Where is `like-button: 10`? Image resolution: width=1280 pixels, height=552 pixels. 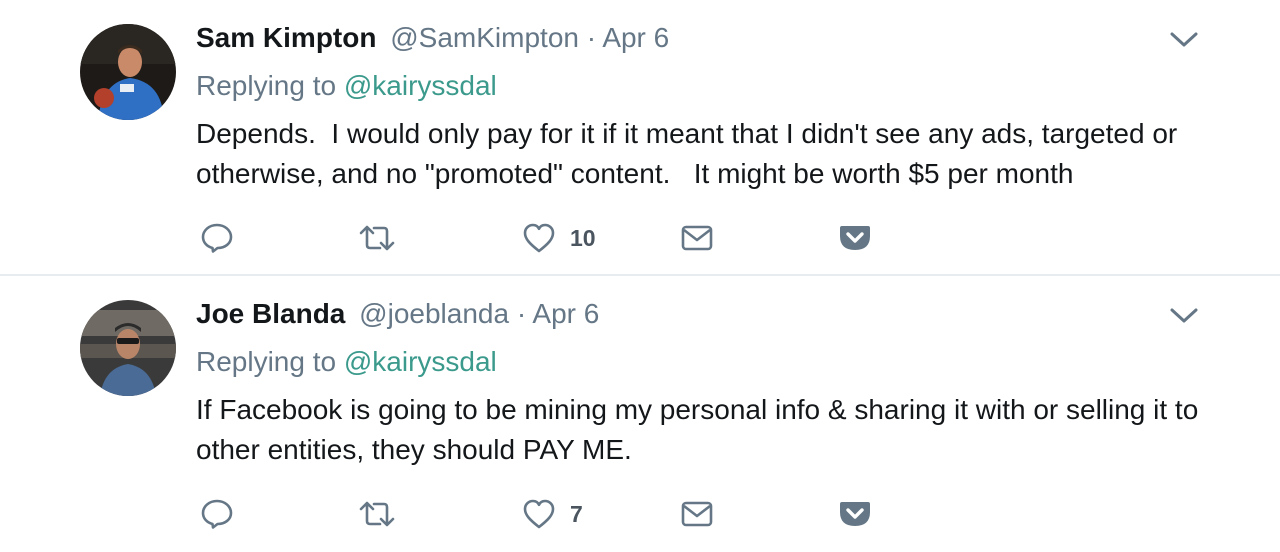
like-button: 10 is located at coordinates (559, 238).